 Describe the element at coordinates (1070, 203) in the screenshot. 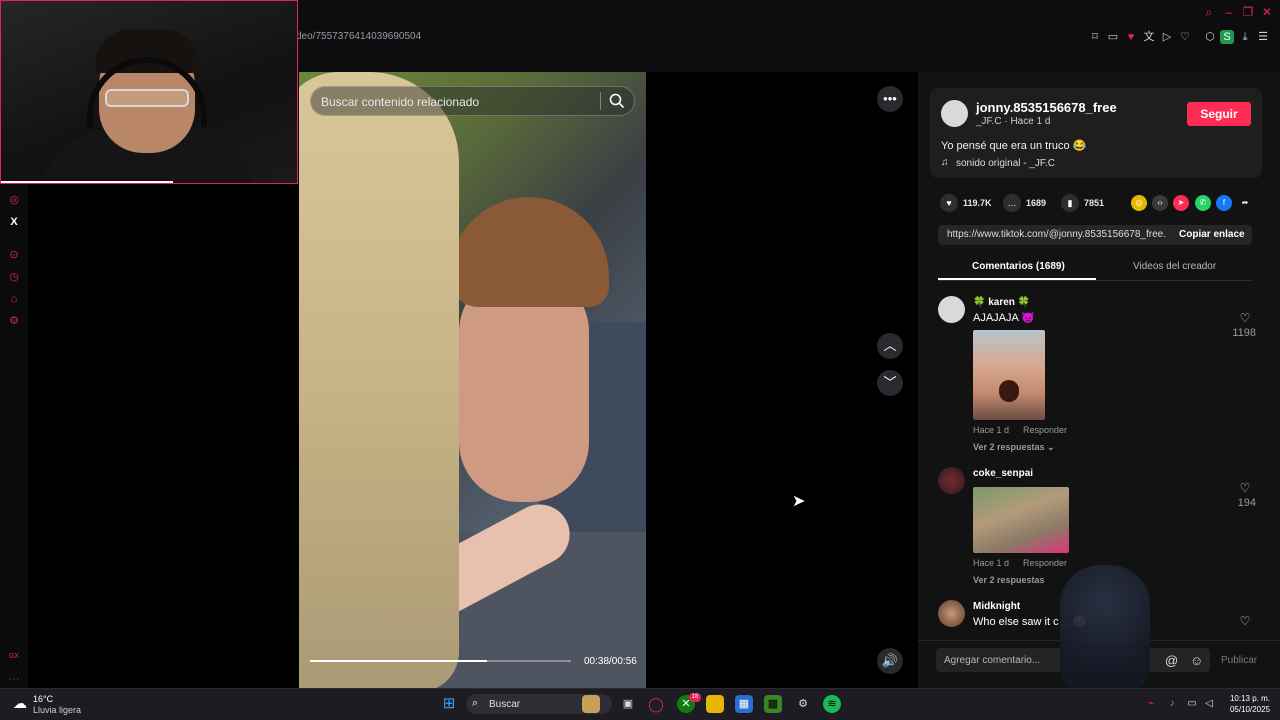

I see `bookmark-save-icon: ▮` at that location.